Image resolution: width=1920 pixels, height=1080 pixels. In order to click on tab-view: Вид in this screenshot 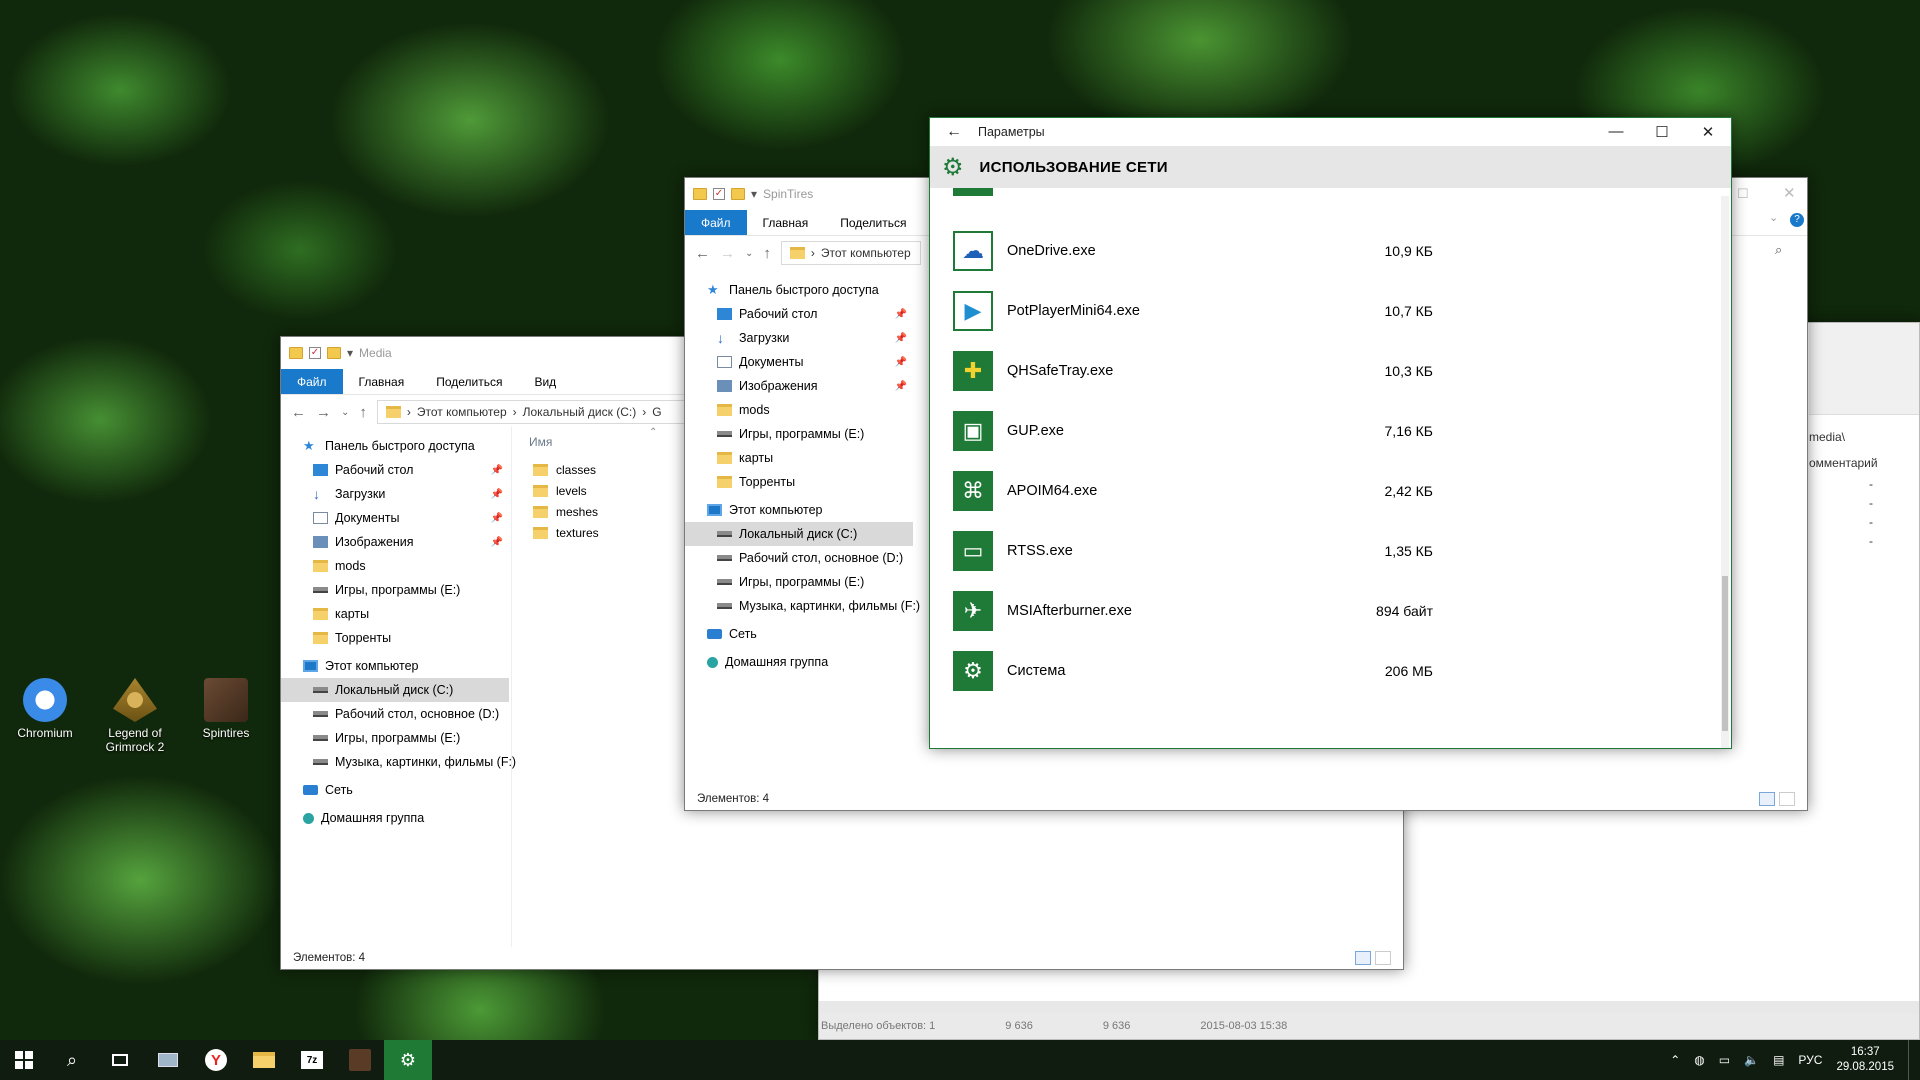, I will do `click(545, 381)`.